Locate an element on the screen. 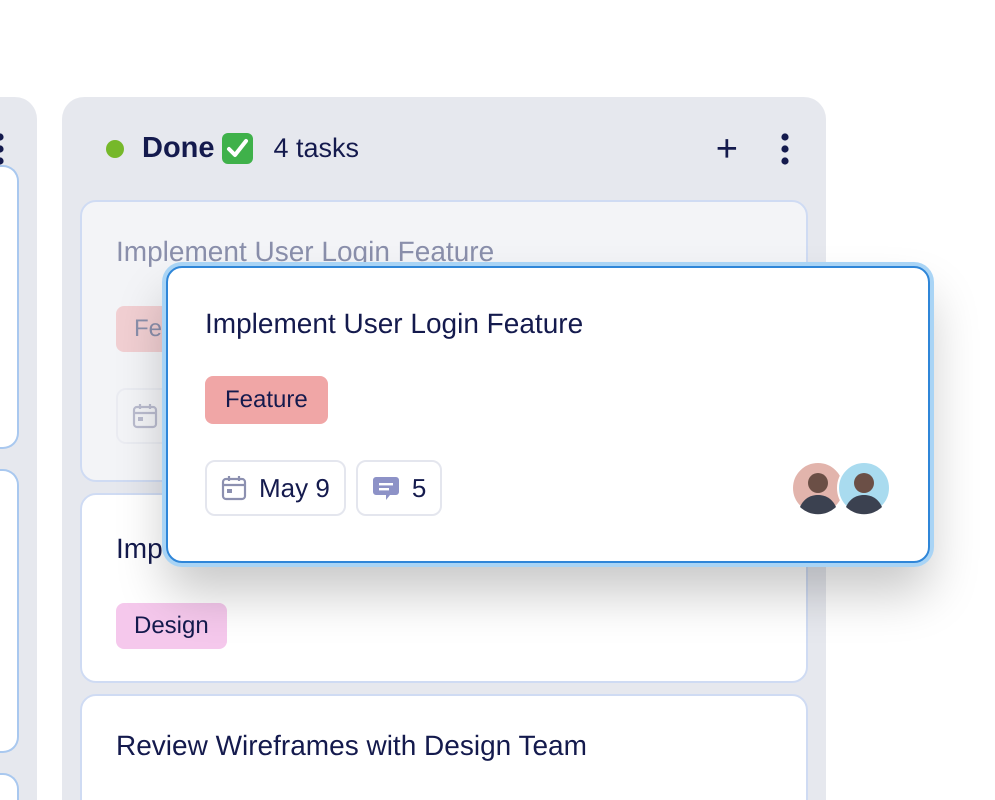 Image resolution: width=995 pixels, height=800 pixels. card-title: Implement User Login Feature is located at coordinates (394, 324).